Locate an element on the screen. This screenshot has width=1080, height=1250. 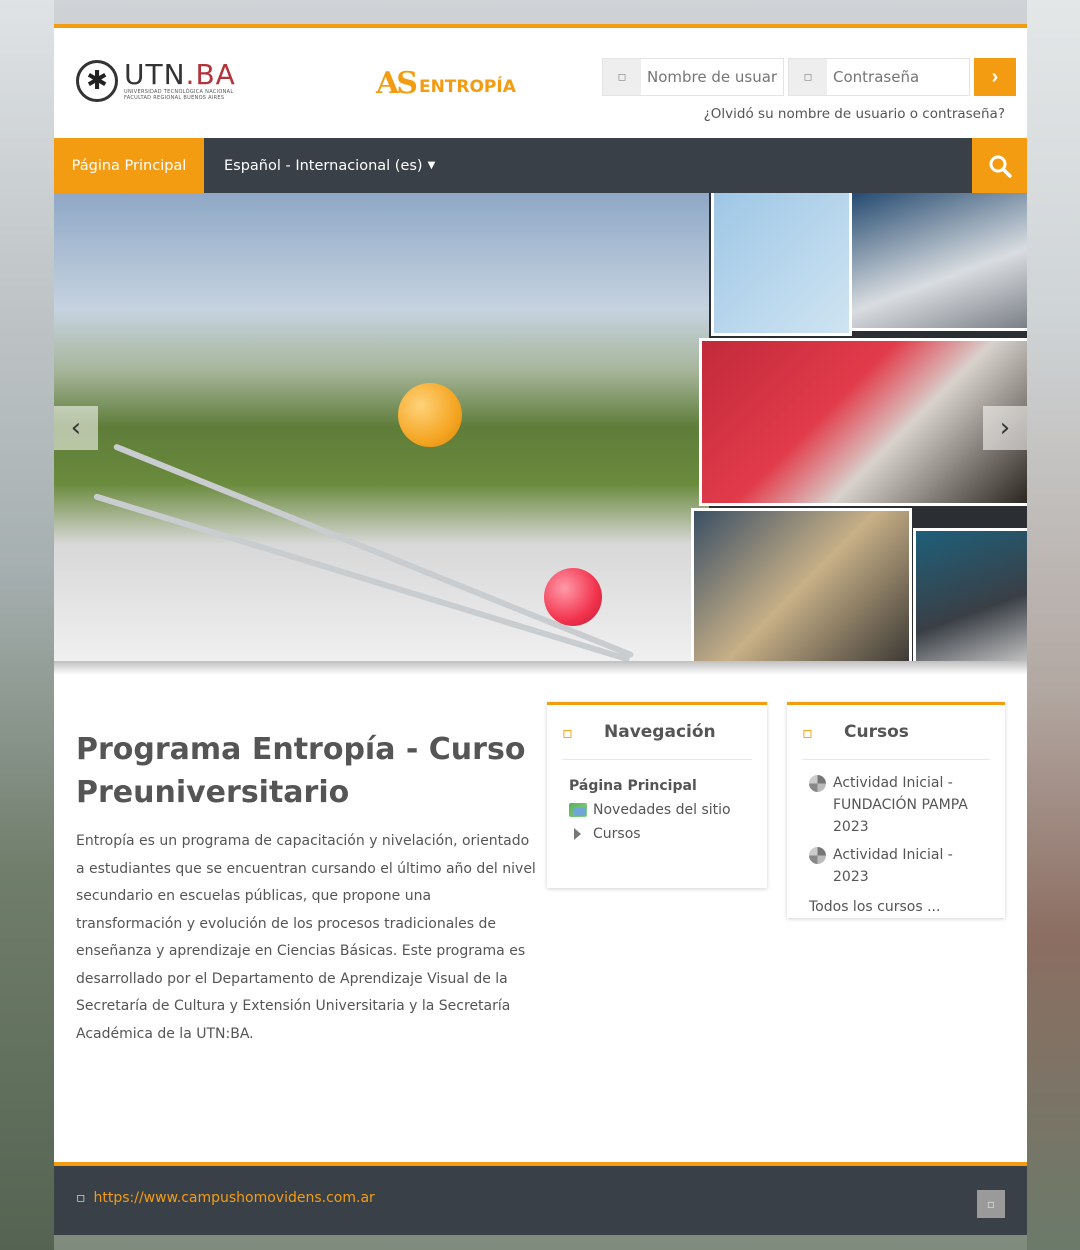
collage-photo-workshop is located at coordinates (801, 586).